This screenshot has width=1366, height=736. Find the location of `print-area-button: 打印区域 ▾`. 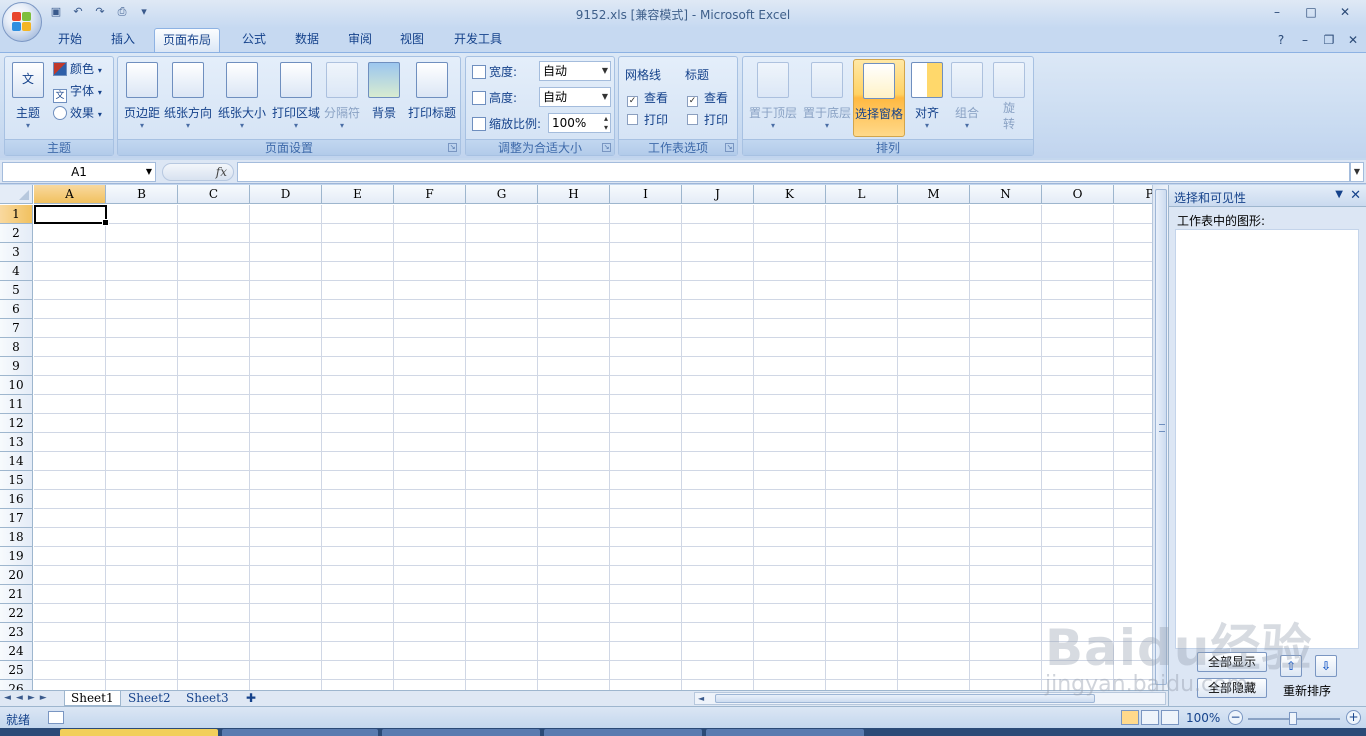

print-area-button: 打印区域 ▾ is located at coordinates (296, 98).